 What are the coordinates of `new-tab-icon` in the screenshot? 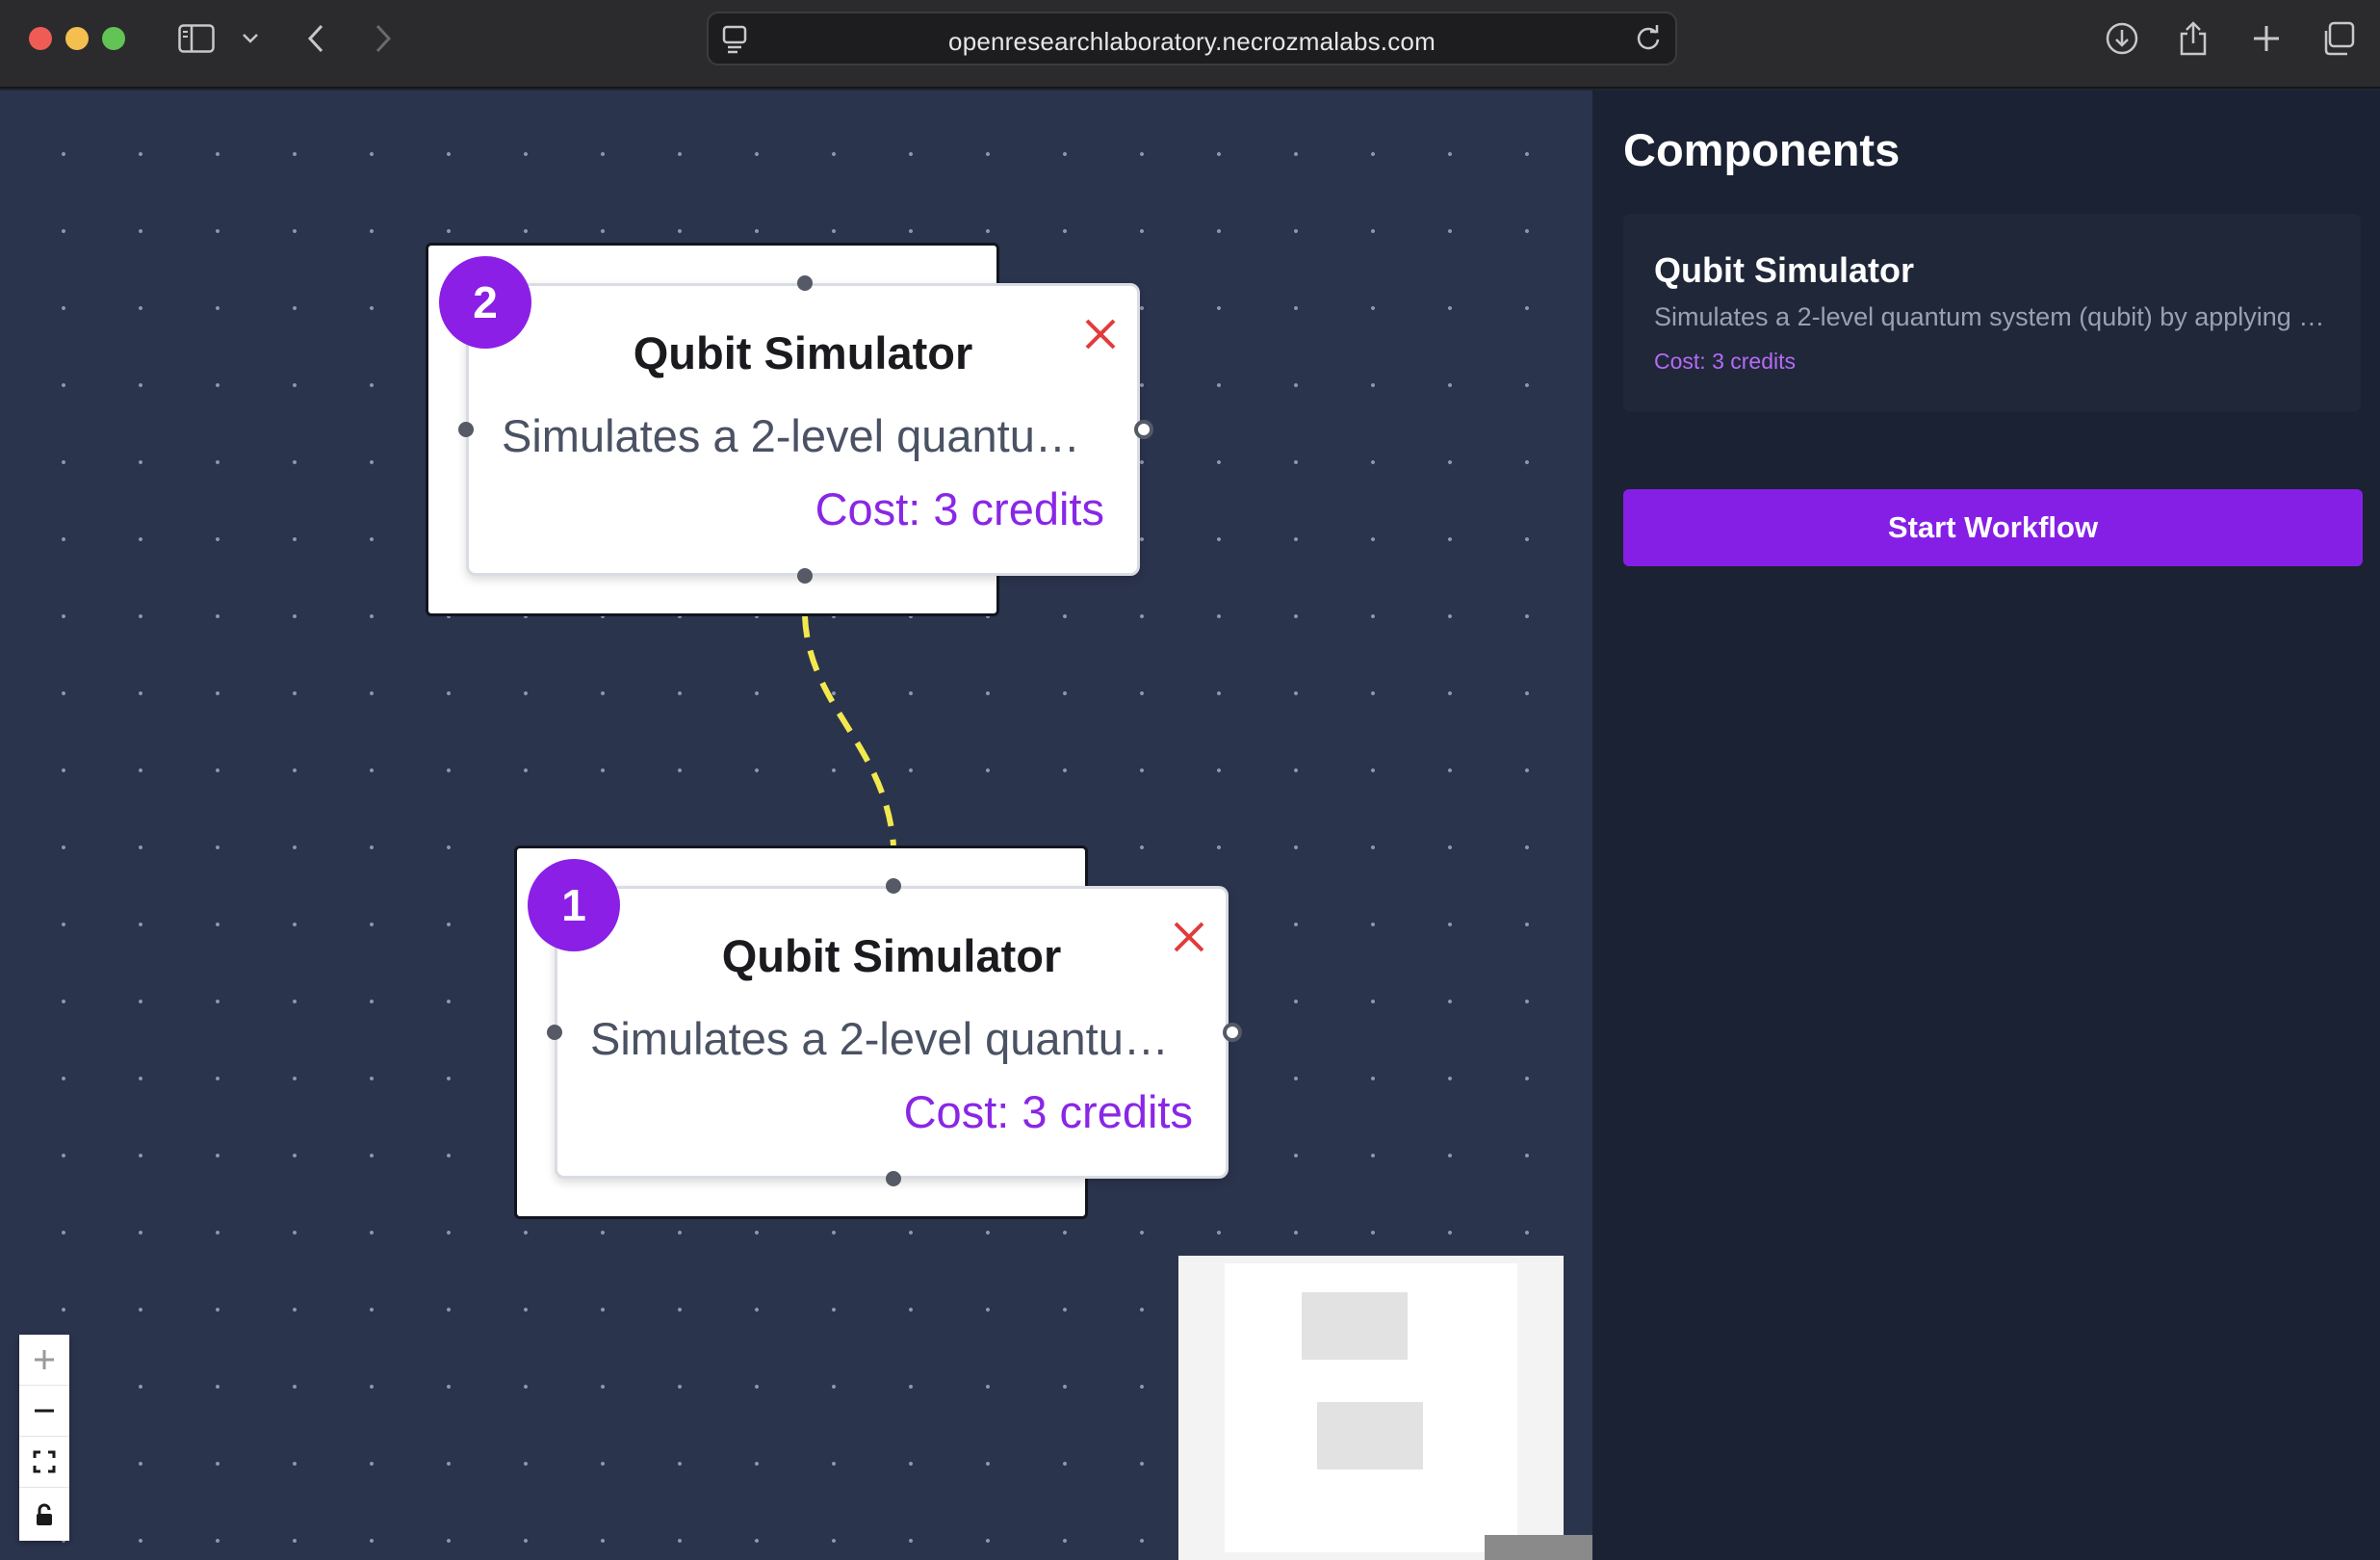 It's located at (2267, 38).